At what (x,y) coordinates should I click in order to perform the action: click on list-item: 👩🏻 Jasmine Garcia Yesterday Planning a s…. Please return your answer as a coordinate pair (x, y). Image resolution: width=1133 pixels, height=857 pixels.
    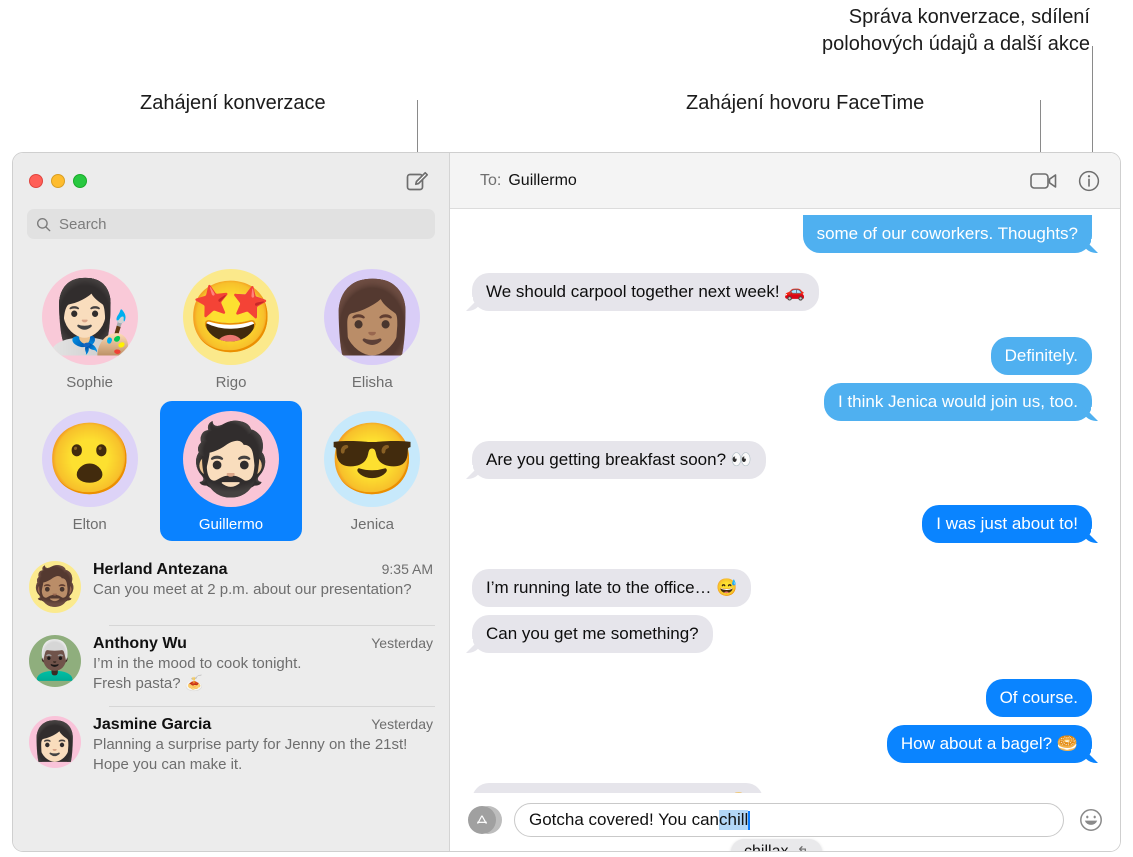
    Looking at the image, I should click on (231, 746).